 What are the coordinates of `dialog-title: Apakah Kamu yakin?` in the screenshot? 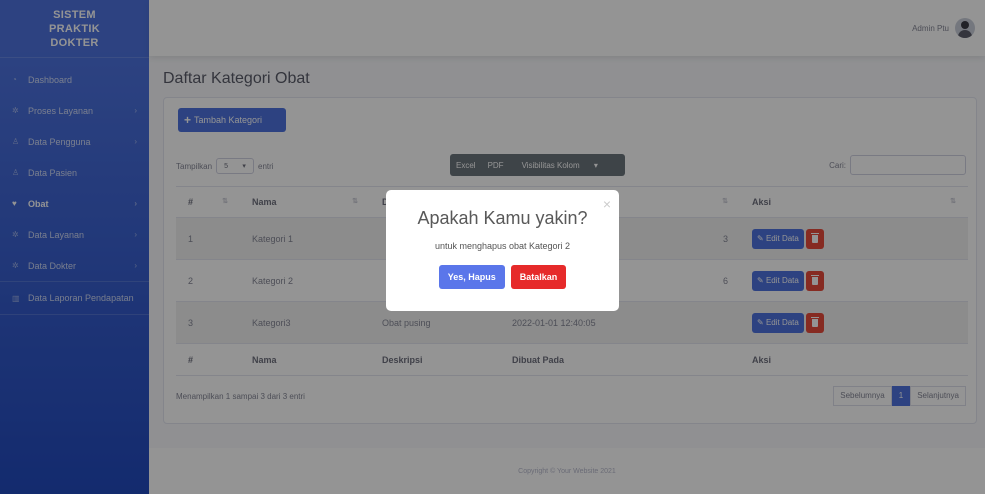 It's located at (502, 218).